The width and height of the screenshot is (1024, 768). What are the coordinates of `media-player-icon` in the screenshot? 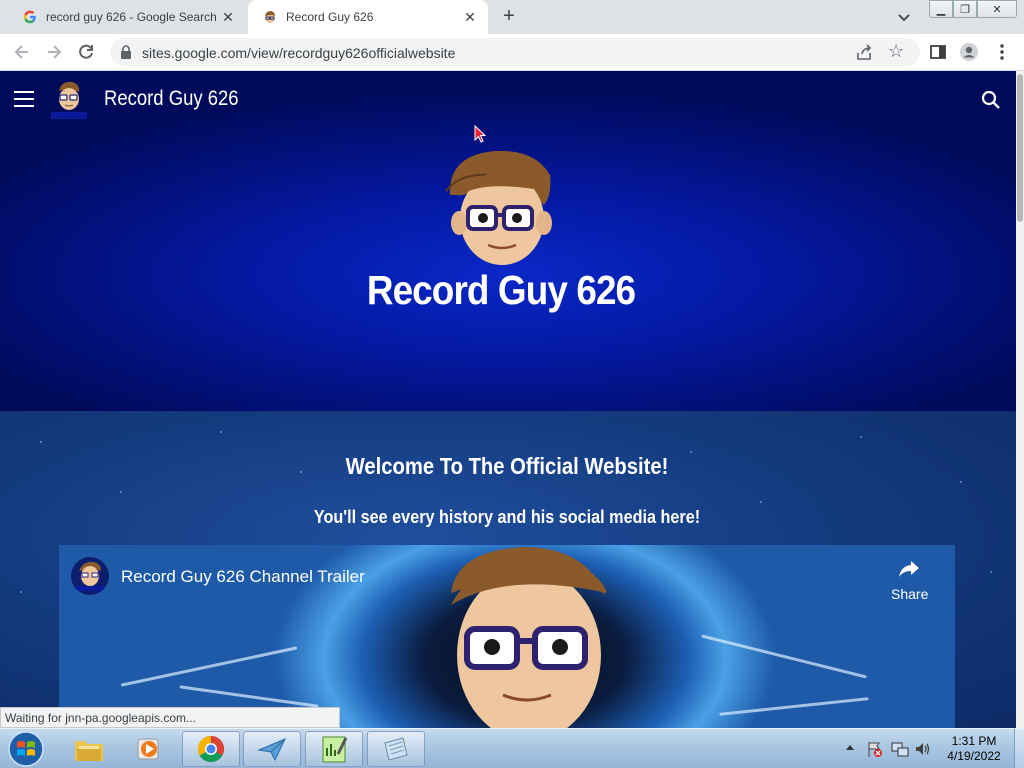 It's located at (149, 749).